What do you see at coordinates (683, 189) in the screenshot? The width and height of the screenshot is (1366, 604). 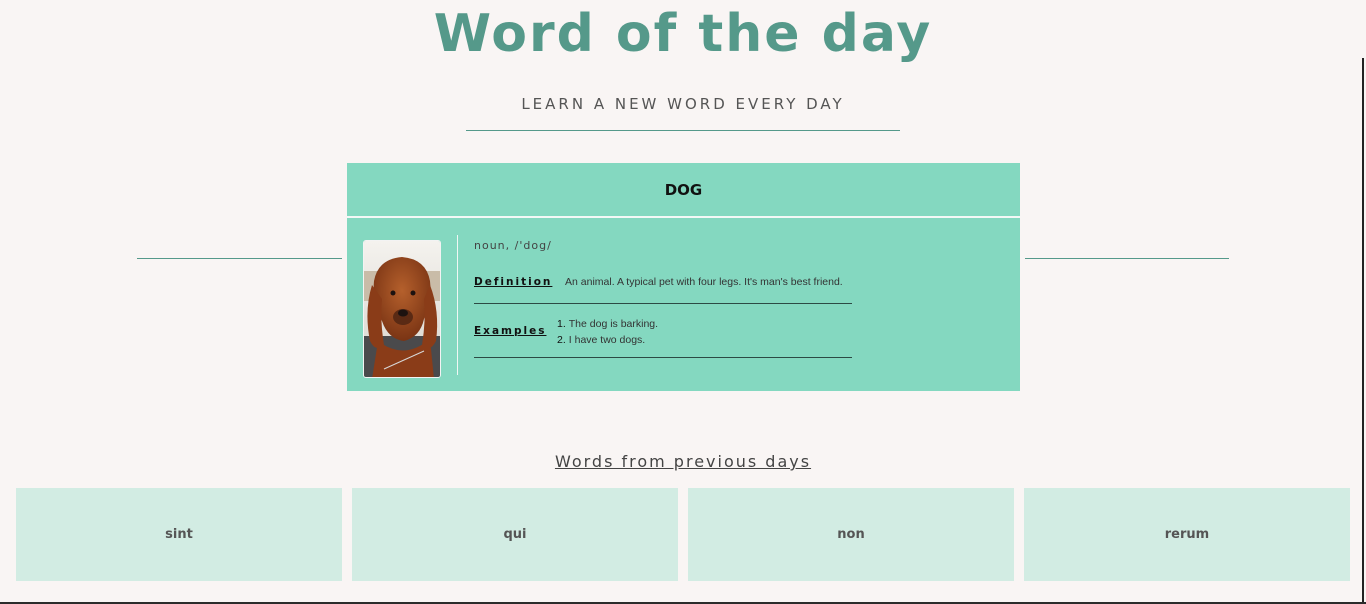 I see `word-title: DOG` at bounding box center [683, 189].